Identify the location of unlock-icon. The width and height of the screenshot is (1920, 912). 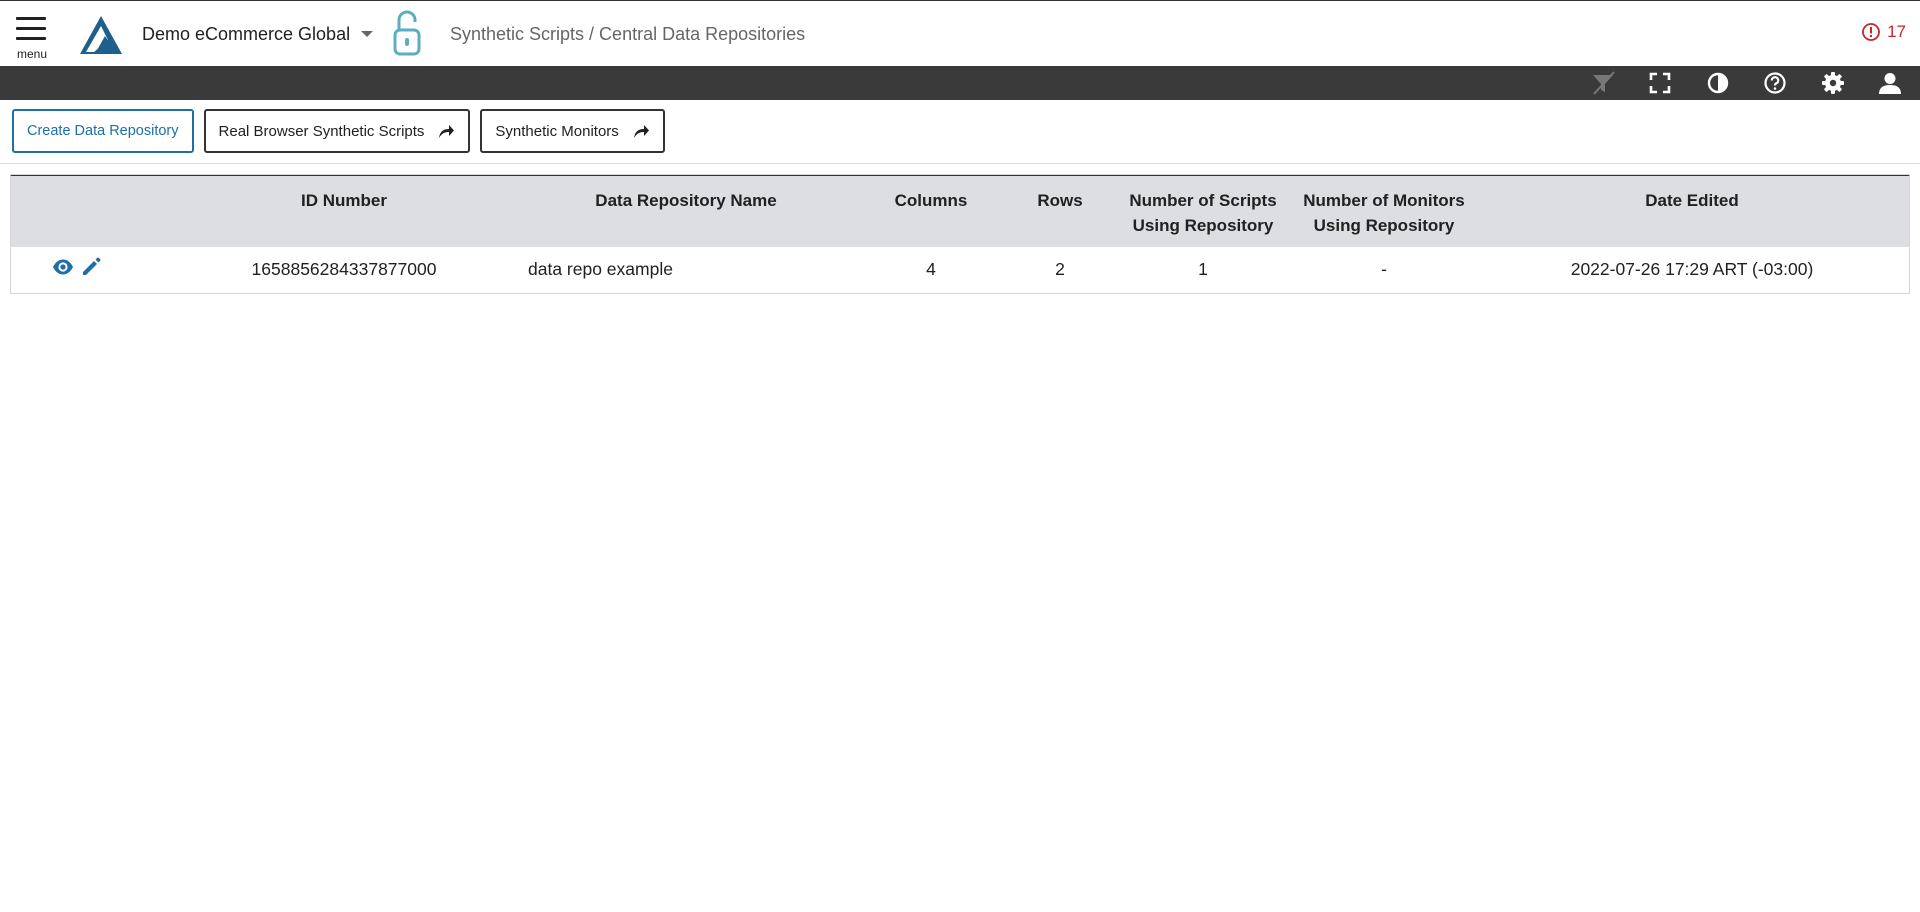
(407, 33).